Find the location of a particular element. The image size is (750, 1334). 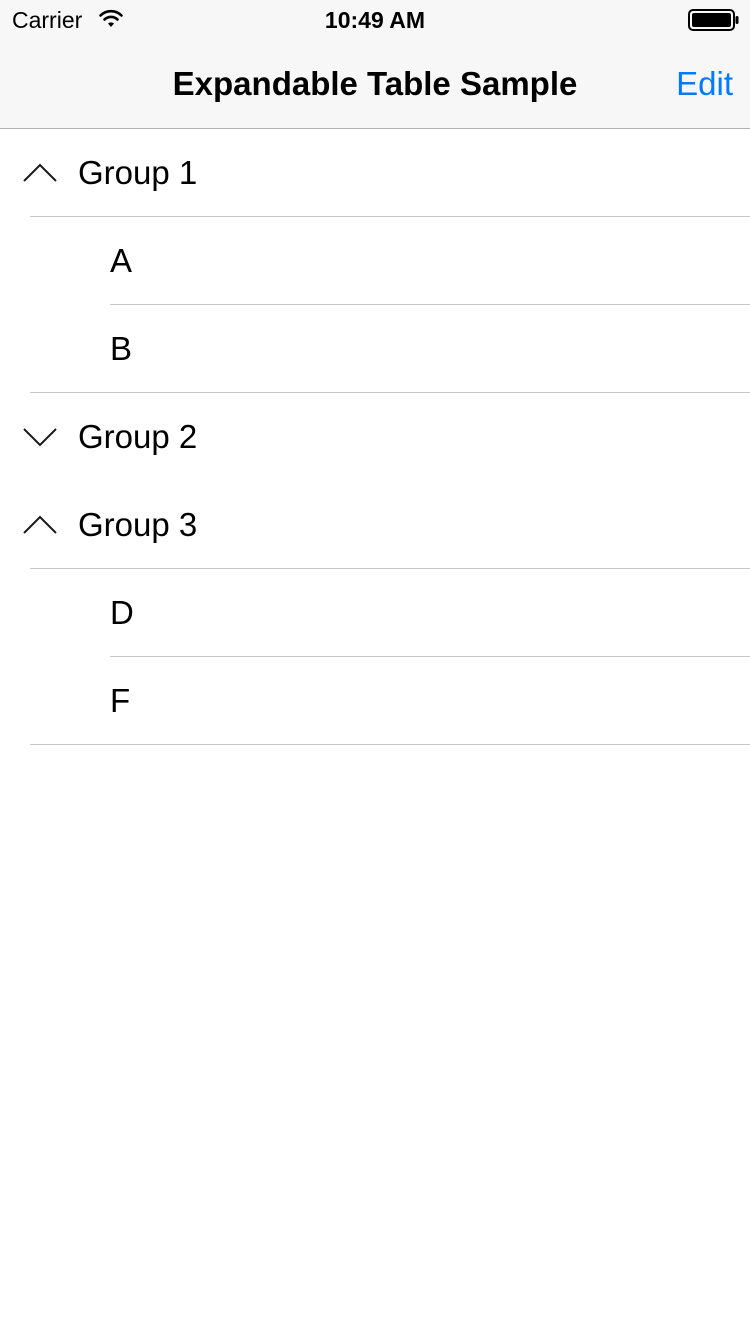

child-label: F is located at coordinates (120, 700).